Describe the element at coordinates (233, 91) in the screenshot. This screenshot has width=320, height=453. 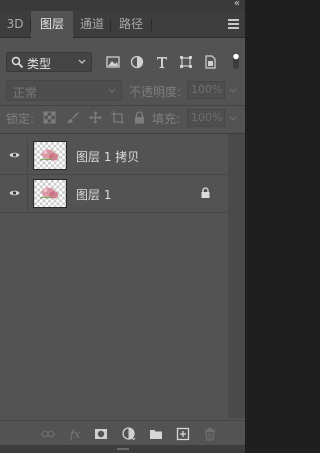
I see `opacity-slider-chevron-icon` at that location.